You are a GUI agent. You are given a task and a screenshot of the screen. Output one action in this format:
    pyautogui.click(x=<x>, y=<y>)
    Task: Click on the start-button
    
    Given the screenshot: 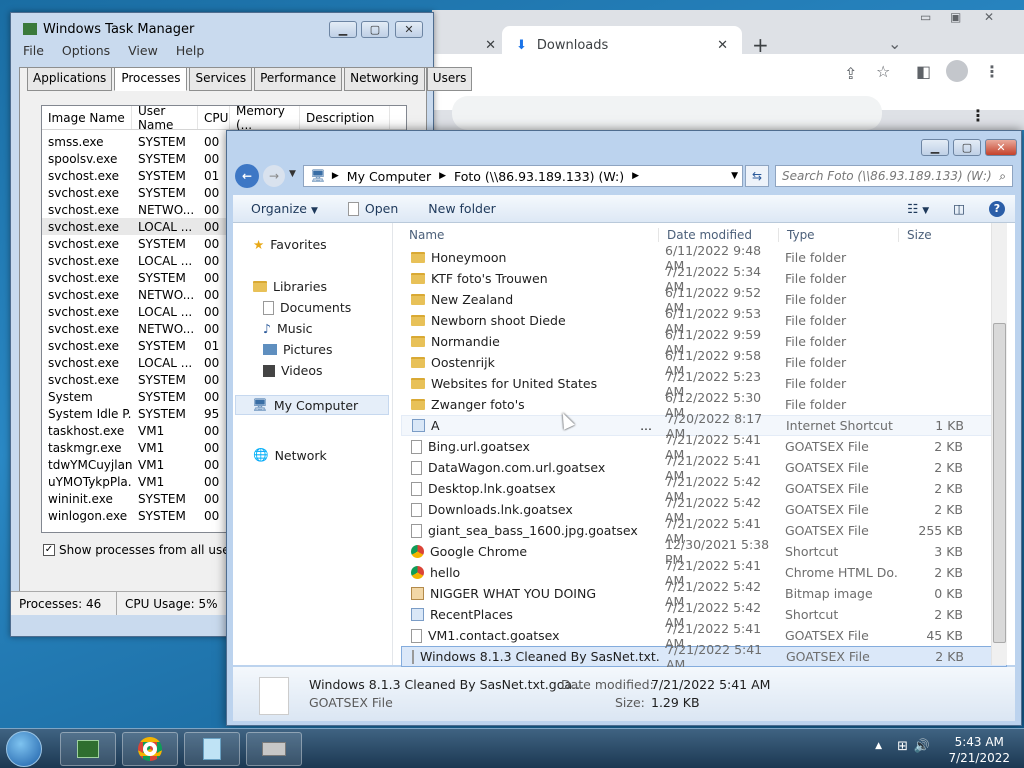 What is the action you would take?
    pyautogui.click(x=24, y=749)
    